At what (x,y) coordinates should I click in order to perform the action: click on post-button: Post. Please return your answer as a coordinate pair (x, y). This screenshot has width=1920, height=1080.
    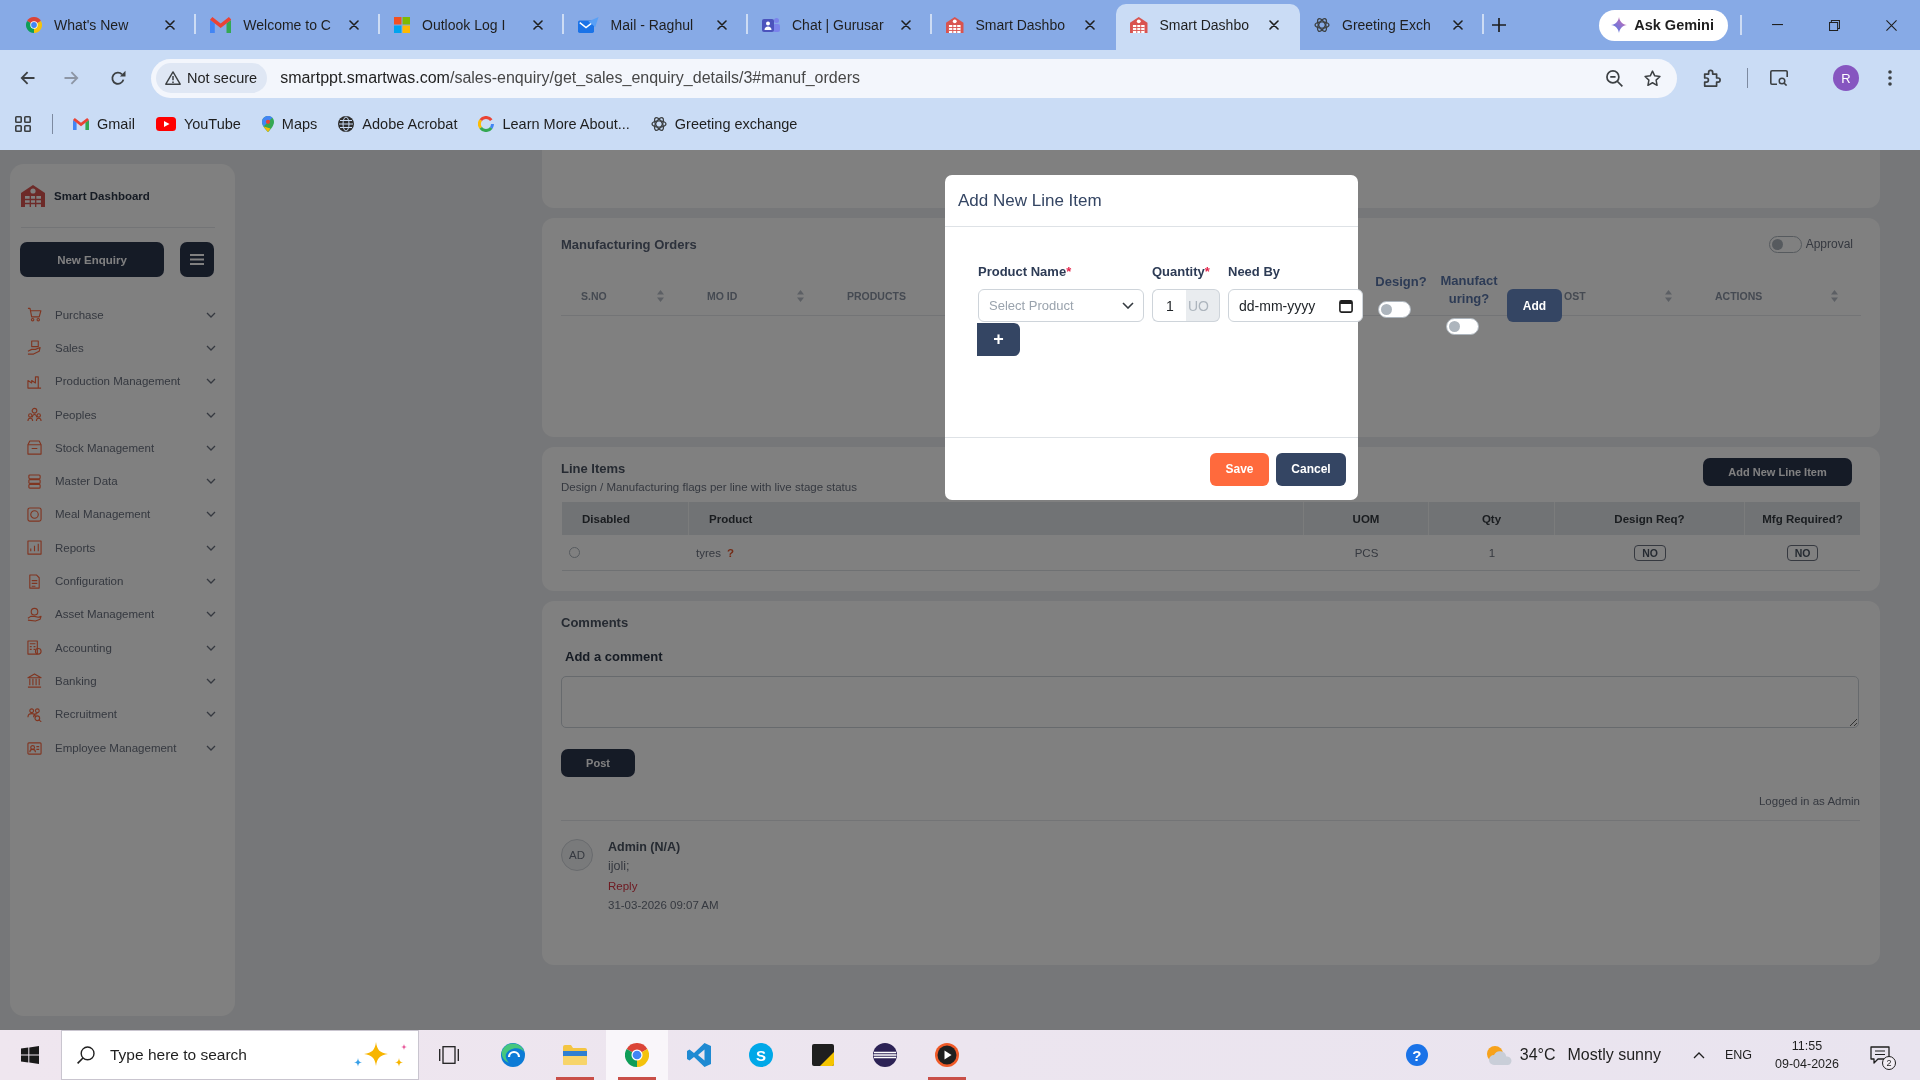
    Looking at the image, I should click on (598, 763).